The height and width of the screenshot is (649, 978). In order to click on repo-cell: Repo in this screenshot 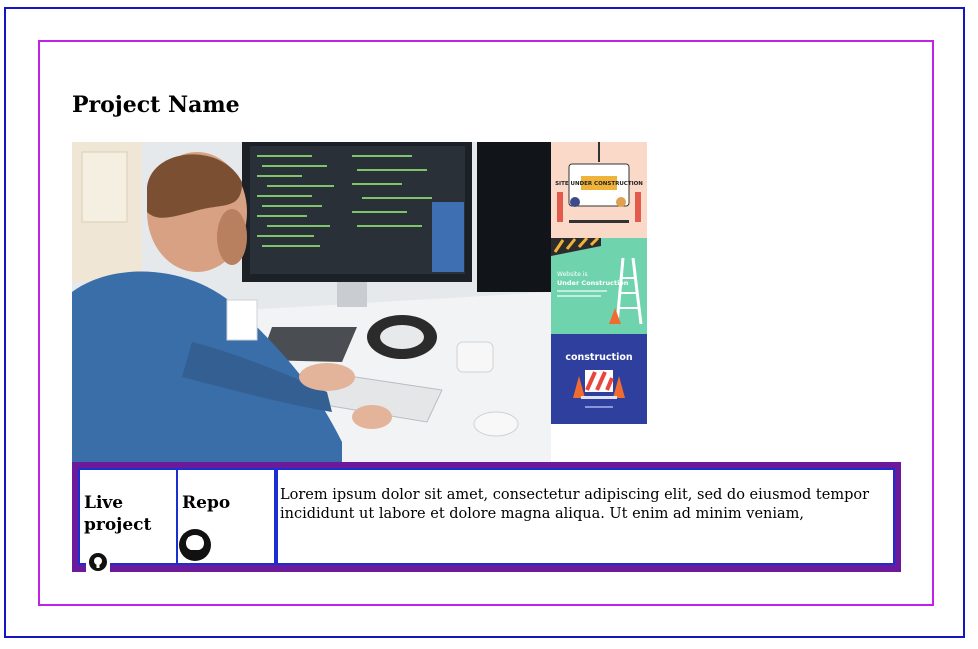, I will do `click(226, 516)`.